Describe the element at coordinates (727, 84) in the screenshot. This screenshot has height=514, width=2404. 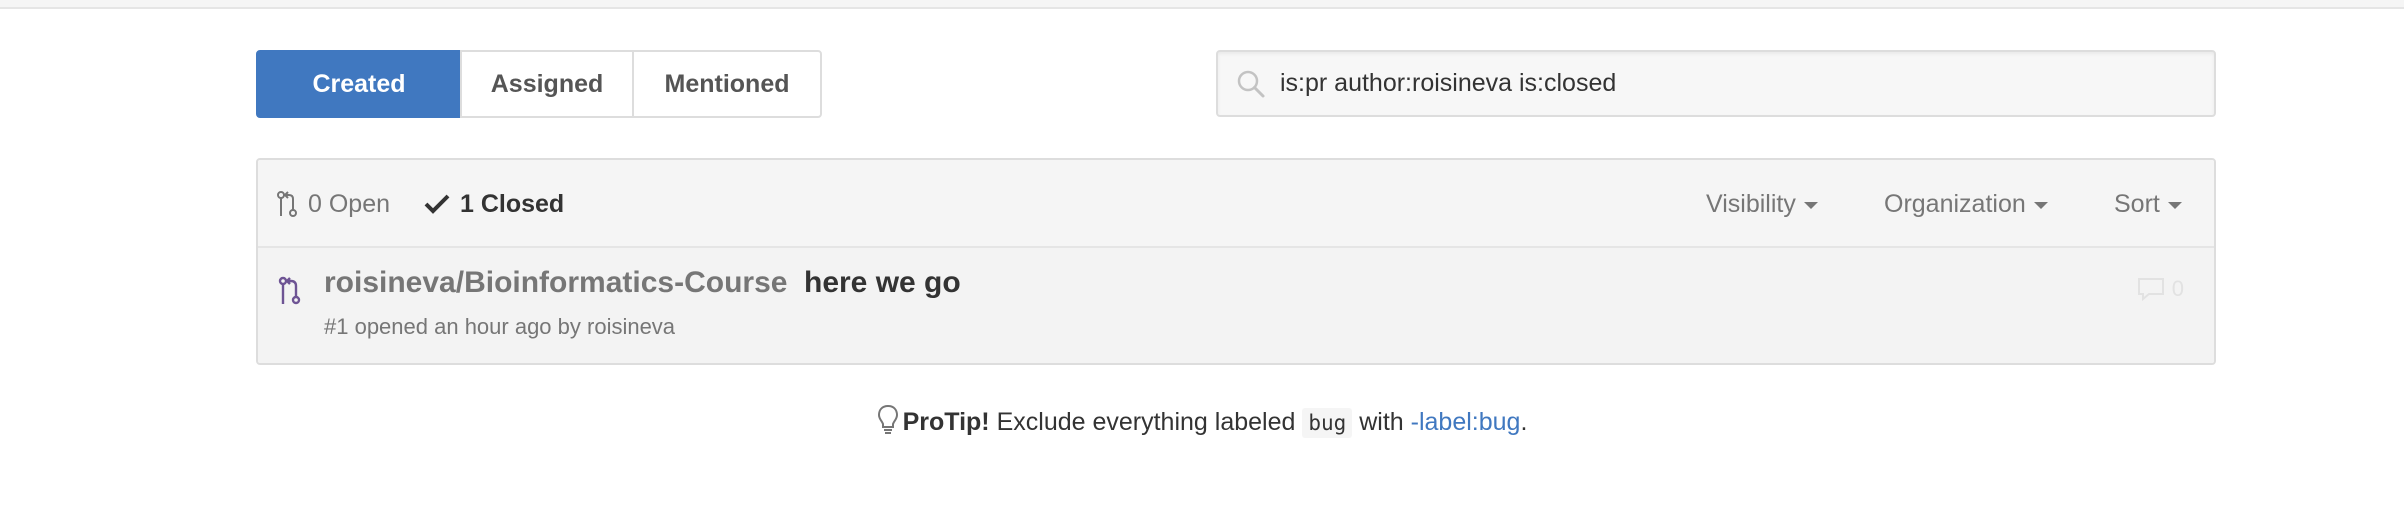
I see `tab-mentioned: Mentioned` at that location.